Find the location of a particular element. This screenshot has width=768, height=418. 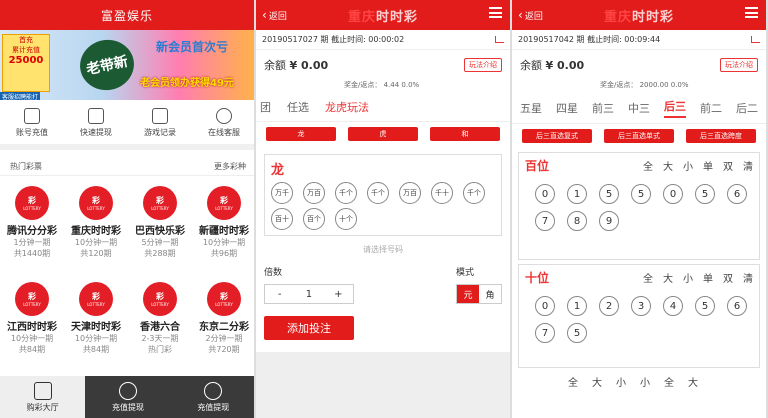

position-tab: 四星 is located at coordinates (567, 108).